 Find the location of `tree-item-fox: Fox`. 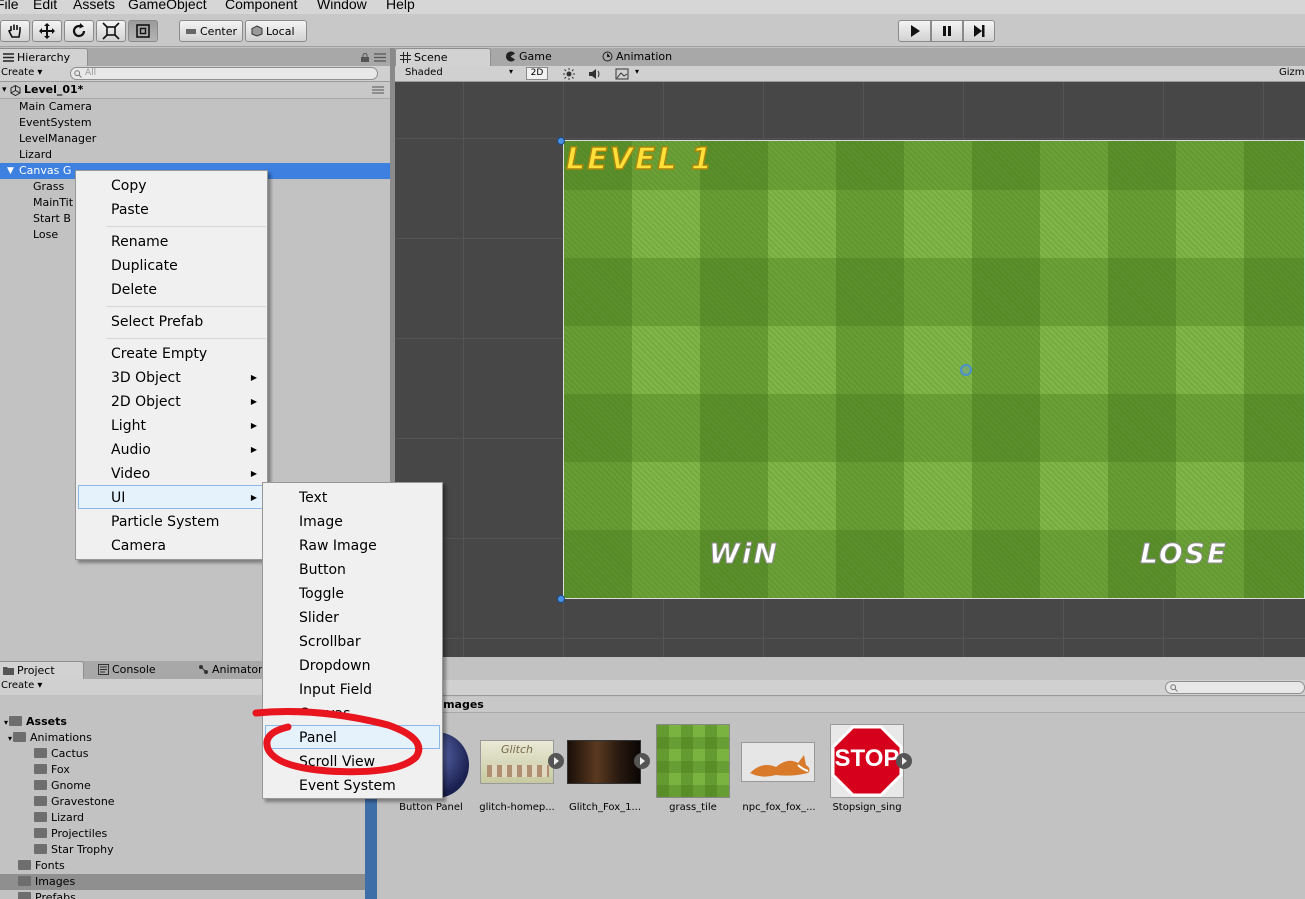

tree-item-fox: Fox is located at coordinates (52, 770).